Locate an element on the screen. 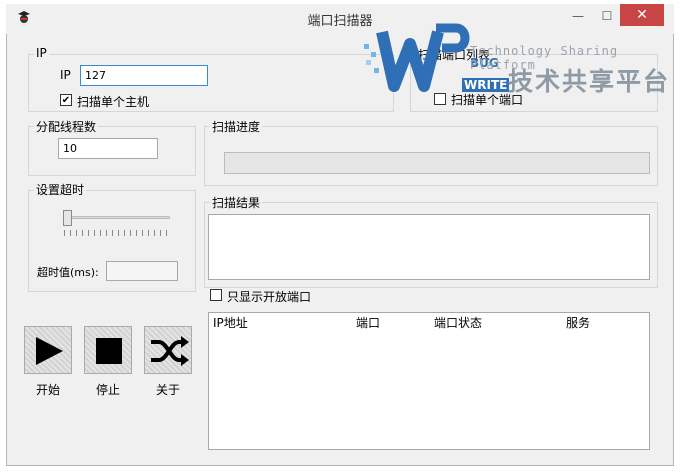 This screenshot has height=474, width=680. watermark-write: WRITE is located at coordinates (486, 85).